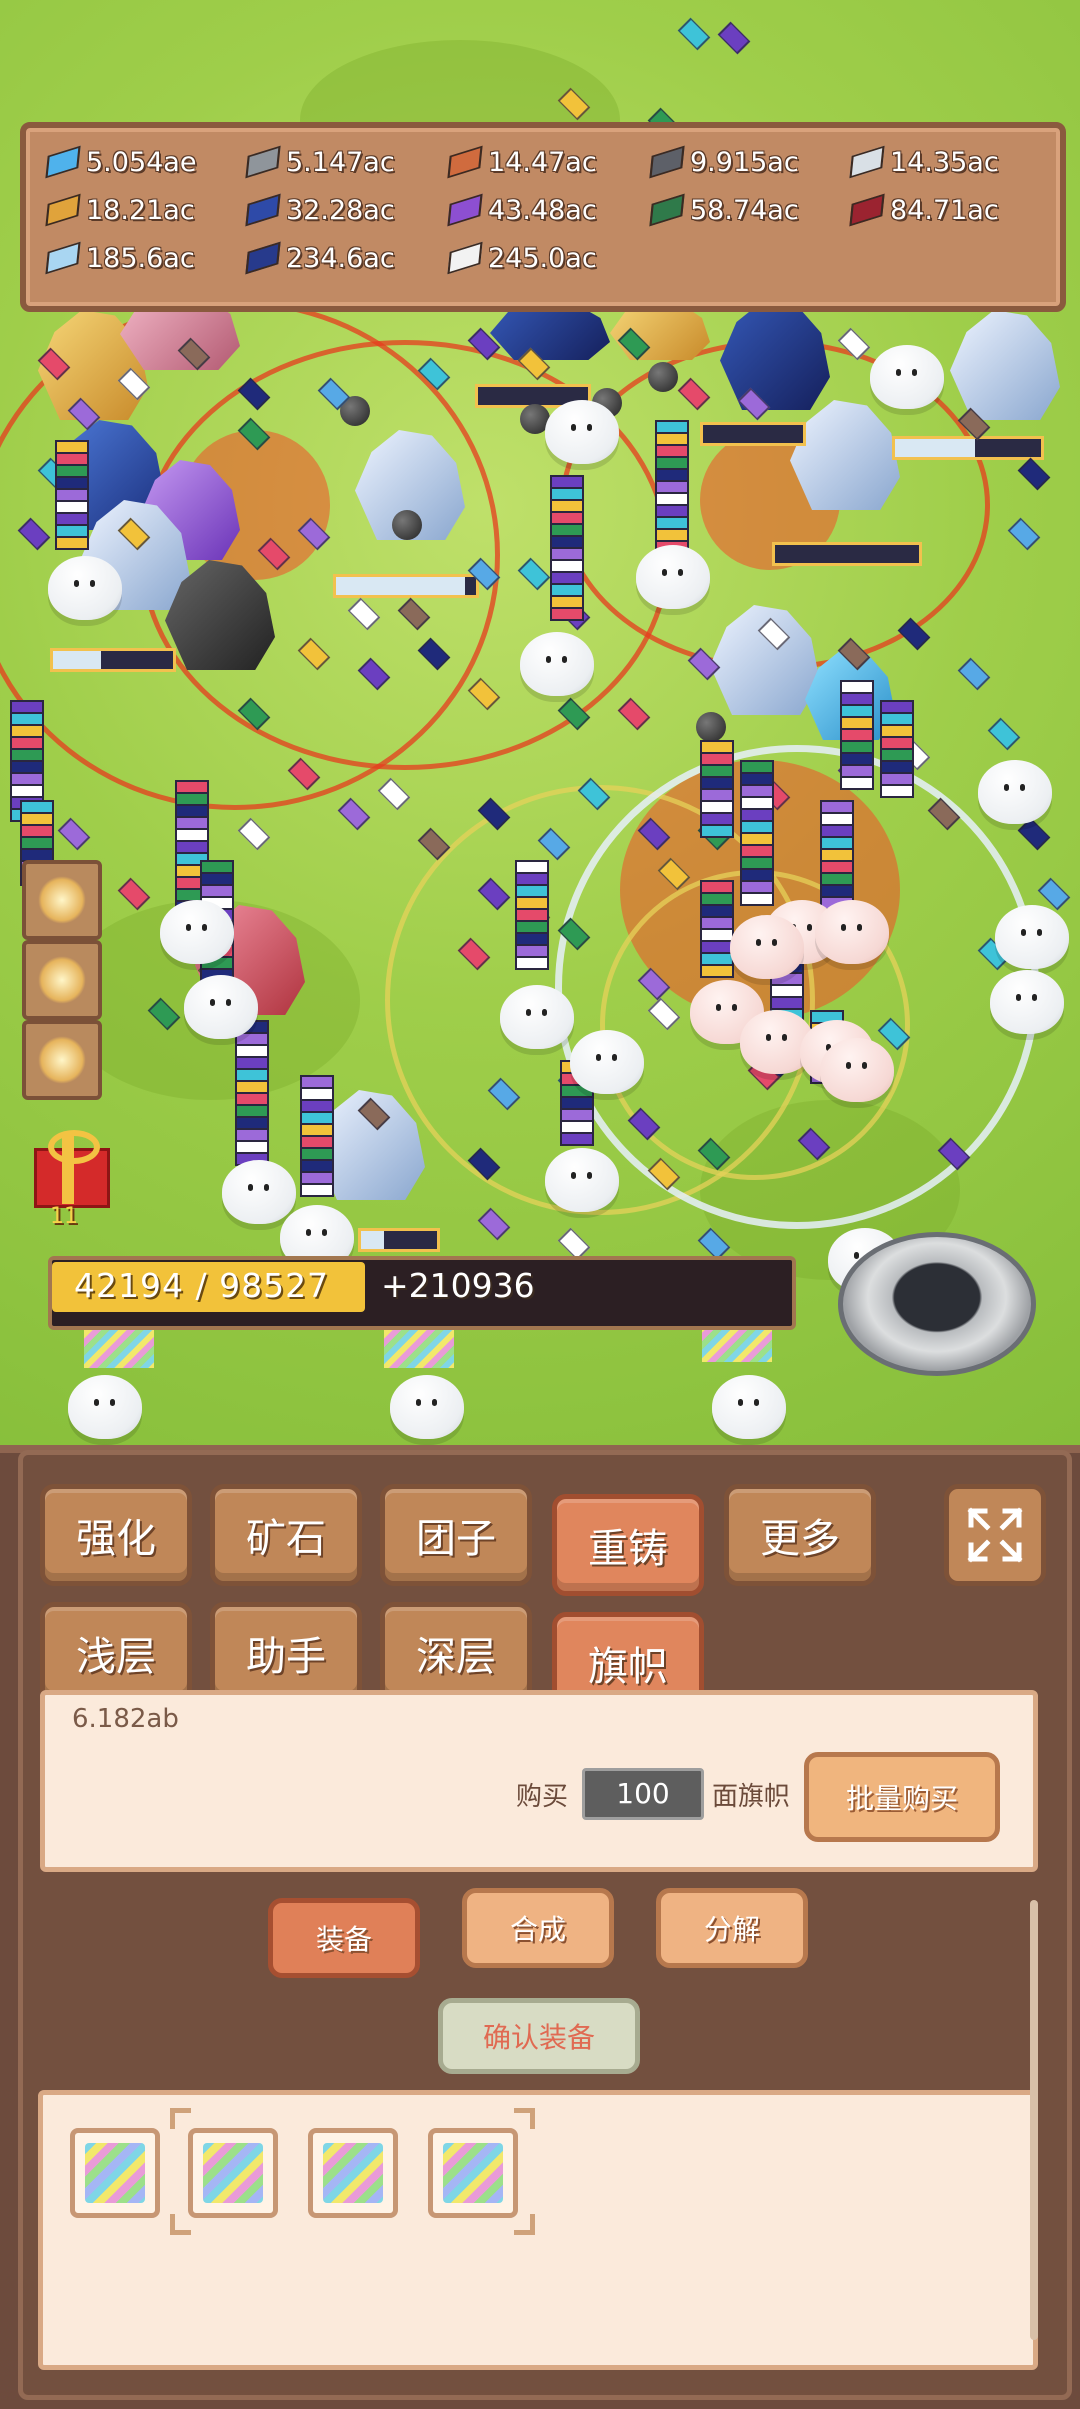 Image resolution: width=1080 pixels, height=2409 pixels. What do you see at coordinates (140, 258) in the screenshot?
I see `resource-amount: 185.6ac` at bounding box center [140, 258].